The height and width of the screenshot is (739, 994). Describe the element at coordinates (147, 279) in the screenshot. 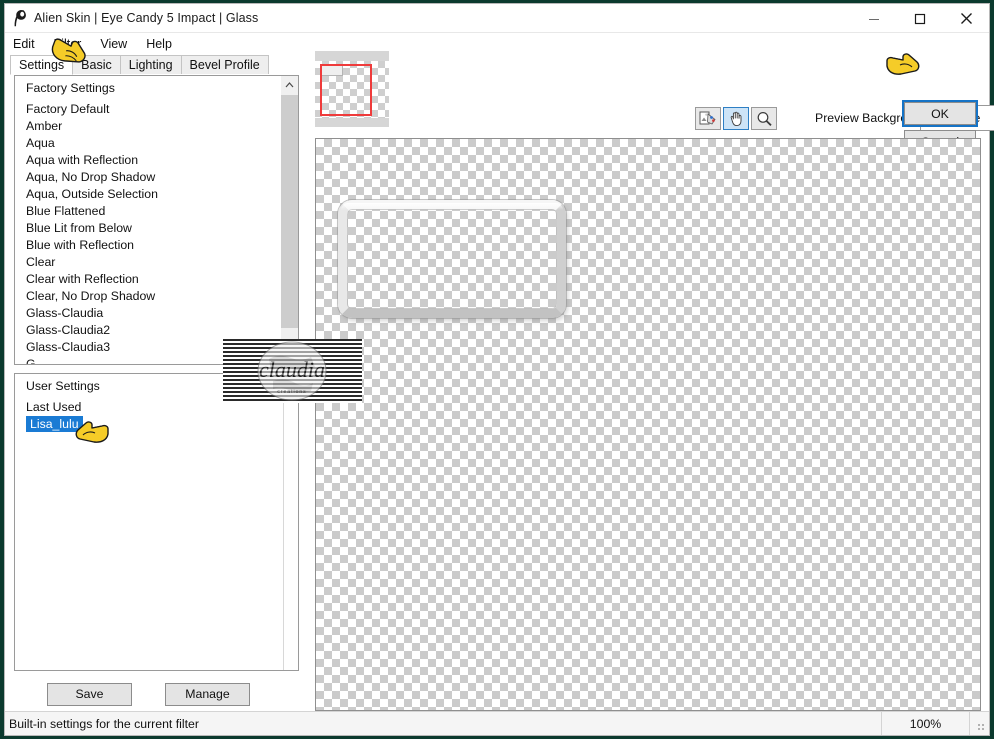

I see `list-item: Clear with Reflection` at that location.